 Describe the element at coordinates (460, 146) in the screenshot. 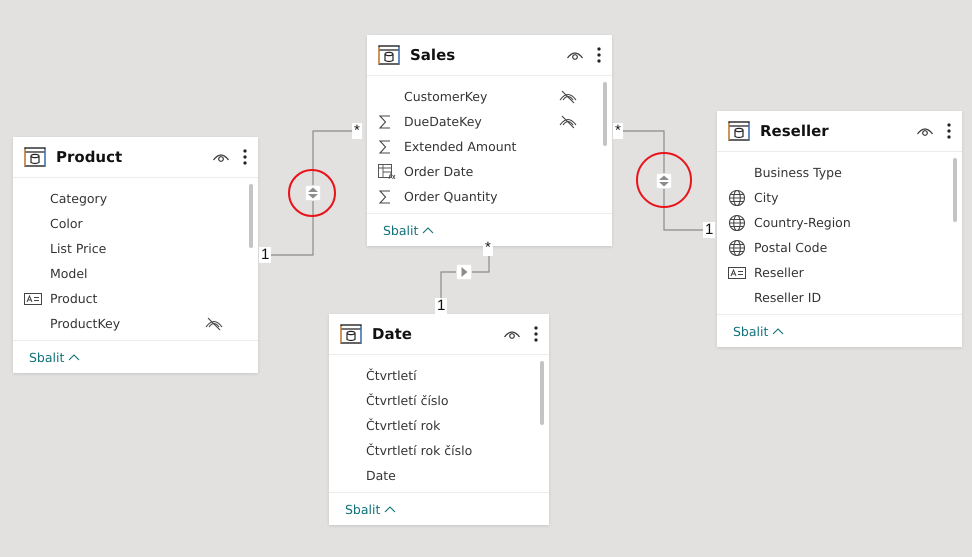

I see `field-name: Extended Amount` at that location.